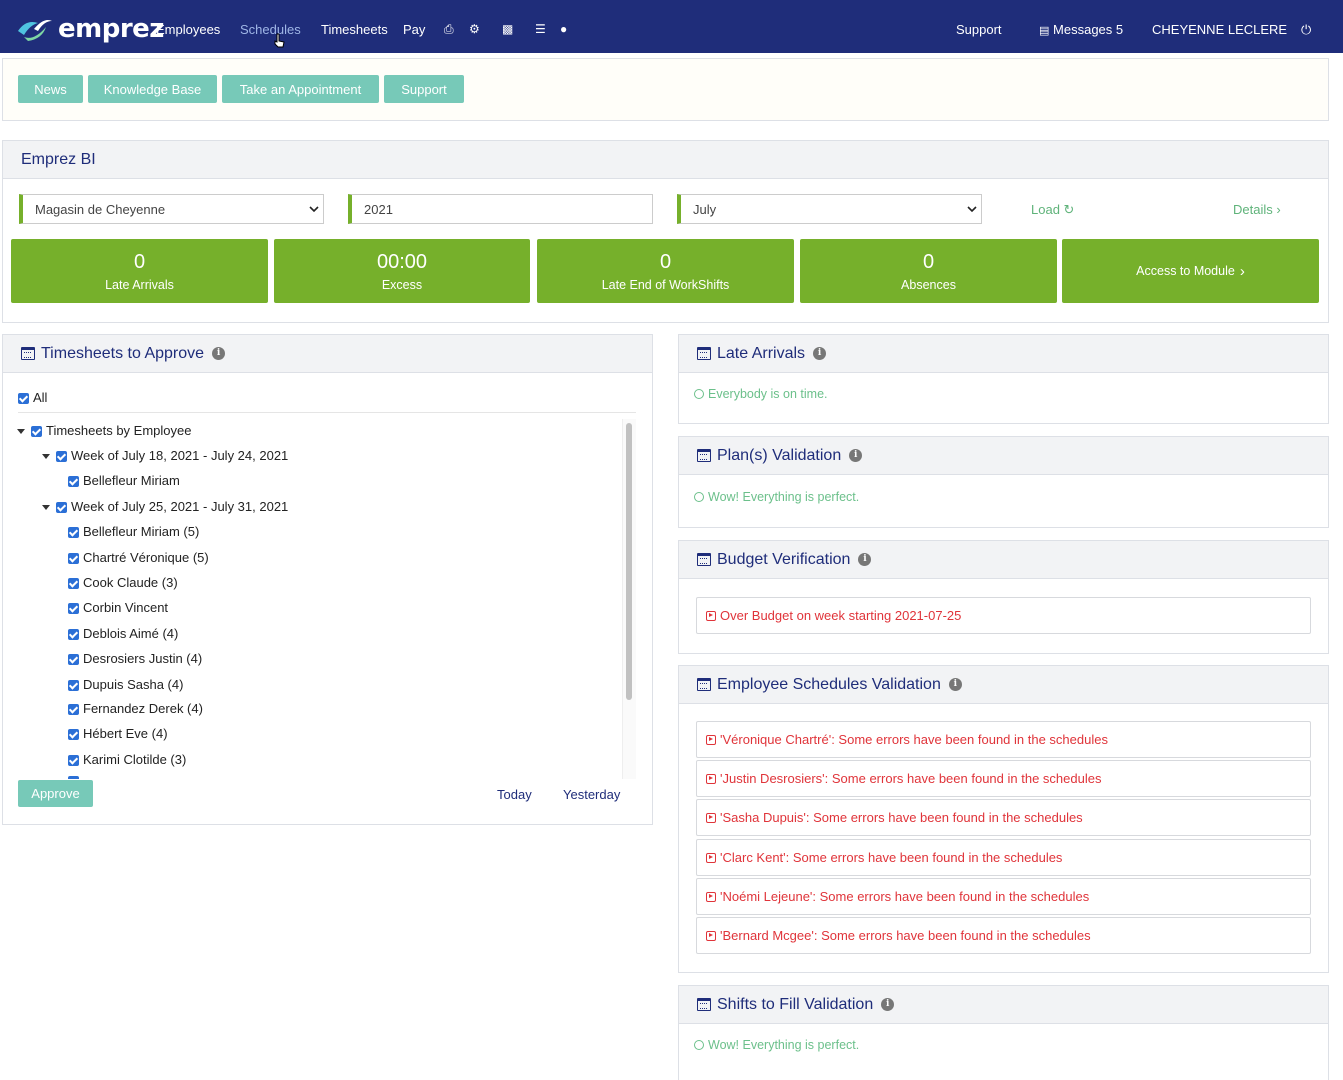 The image size is (1343, 1080). What do you see at coordinates (131, 633) in the screenshot?
I see `employee-label: Deblois Aimé (4)` at bounding box center [131, 633].